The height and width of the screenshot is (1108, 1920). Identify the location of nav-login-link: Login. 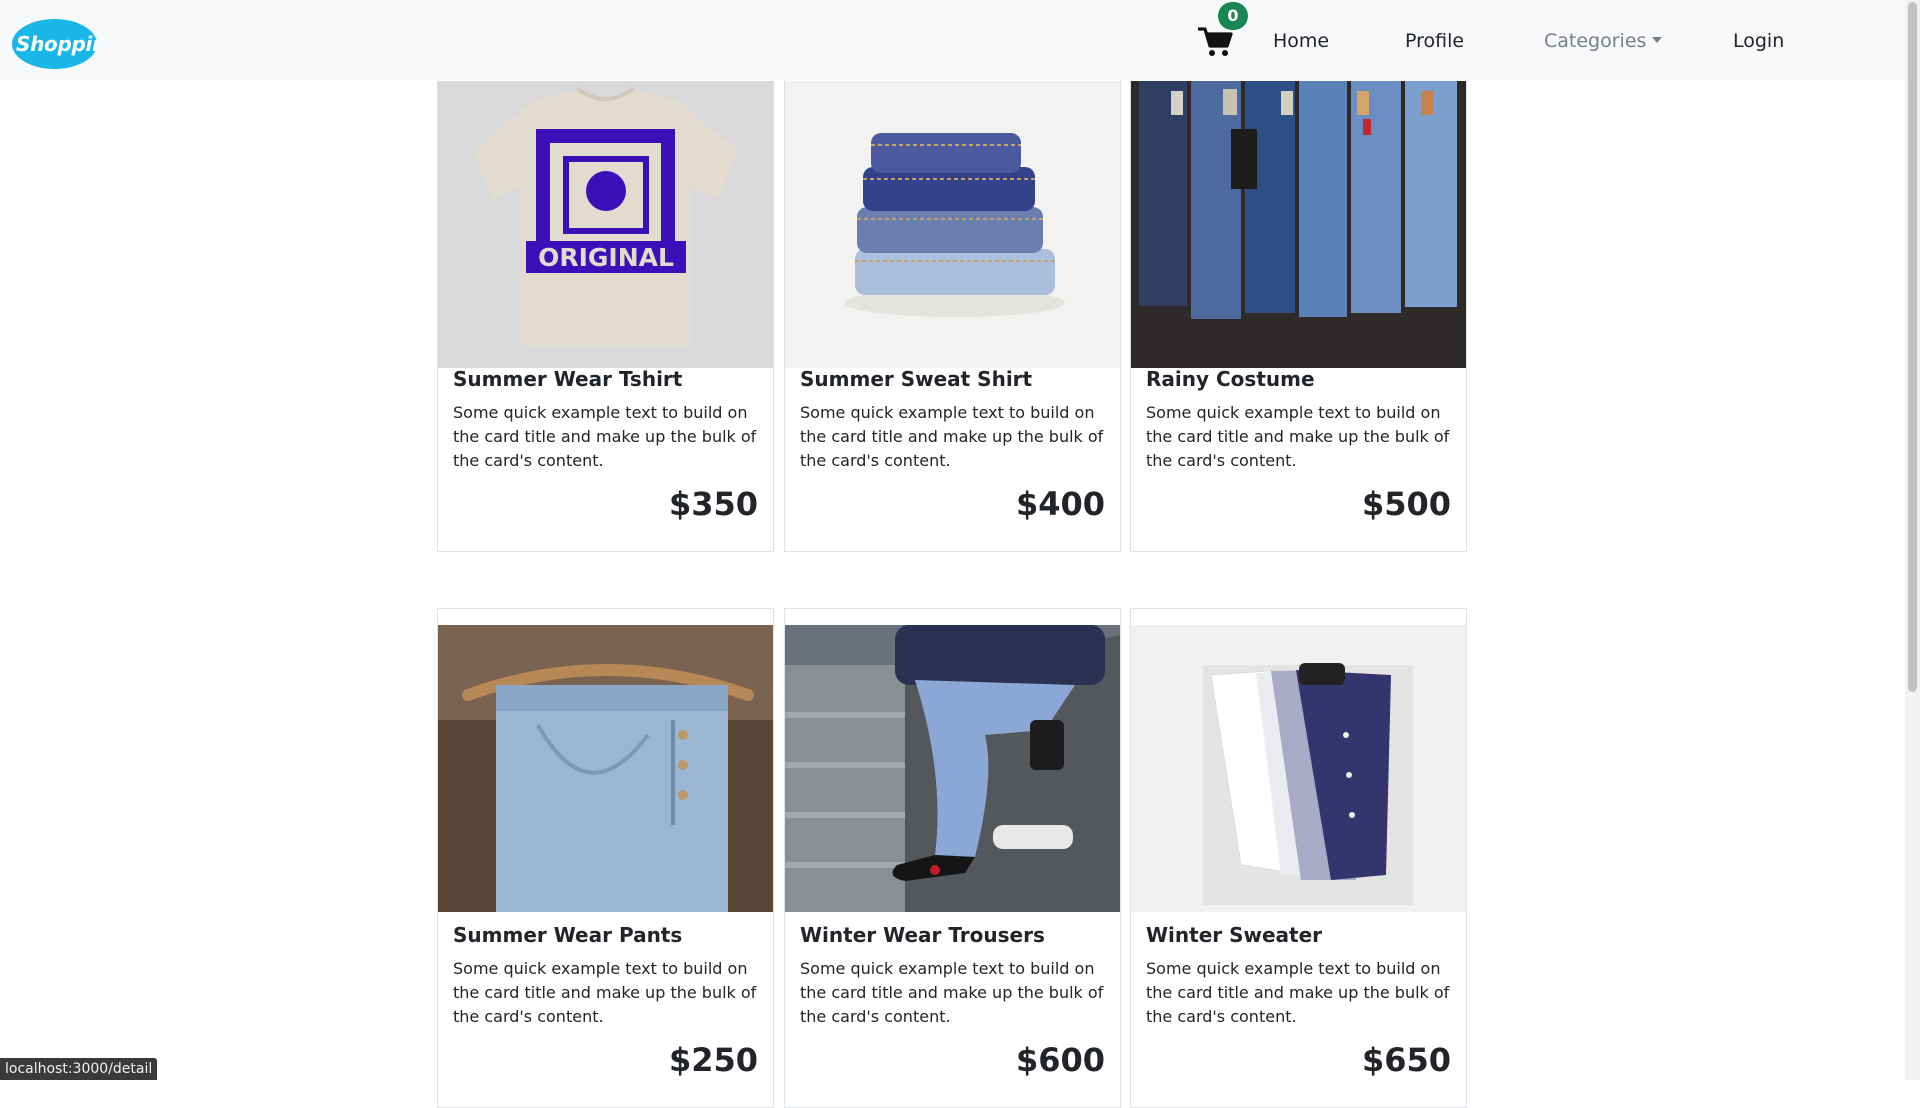
(1758, 41).